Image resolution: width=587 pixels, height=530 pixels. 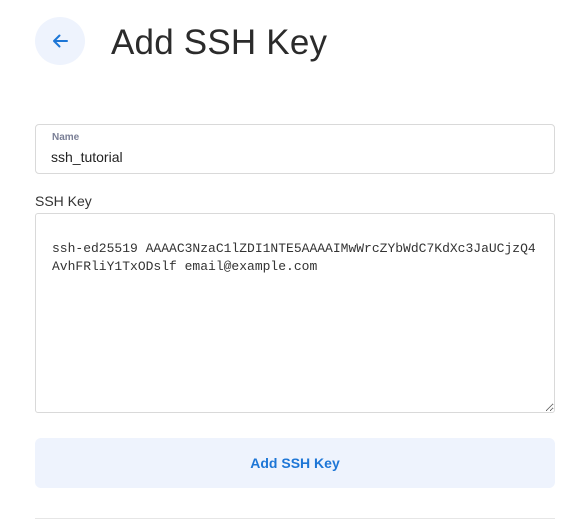 I want to click on page-title: Add SSH Key, so click(x=219, y=42).